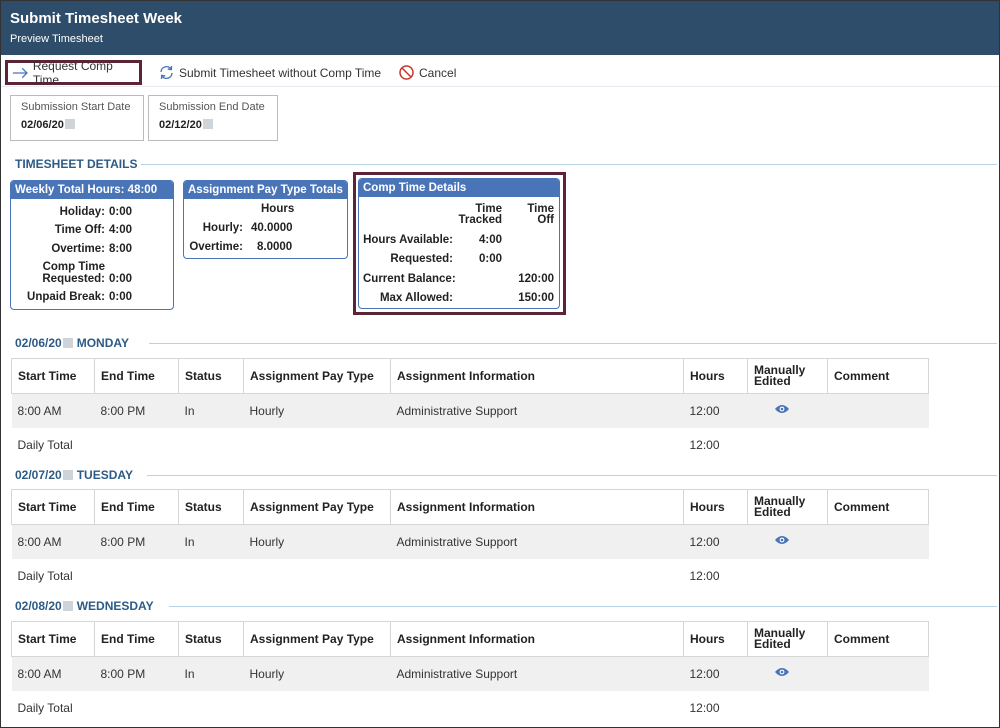 The height and width of the screenshot is (728, 1000). What do you see at coordinates (536, 298) in the screenshot?
I see `max-allowed-value: 150:00` at bounding box center [536, 298].